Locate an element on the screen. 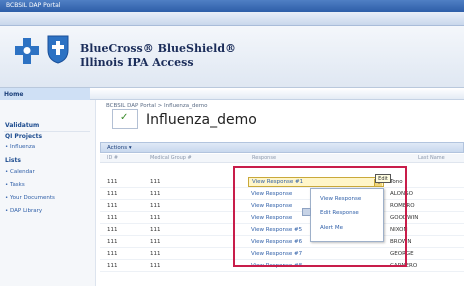 The image size is (464, 286). brand-name: BlueCross® BlueShield® is located at coordinates (158, 48).